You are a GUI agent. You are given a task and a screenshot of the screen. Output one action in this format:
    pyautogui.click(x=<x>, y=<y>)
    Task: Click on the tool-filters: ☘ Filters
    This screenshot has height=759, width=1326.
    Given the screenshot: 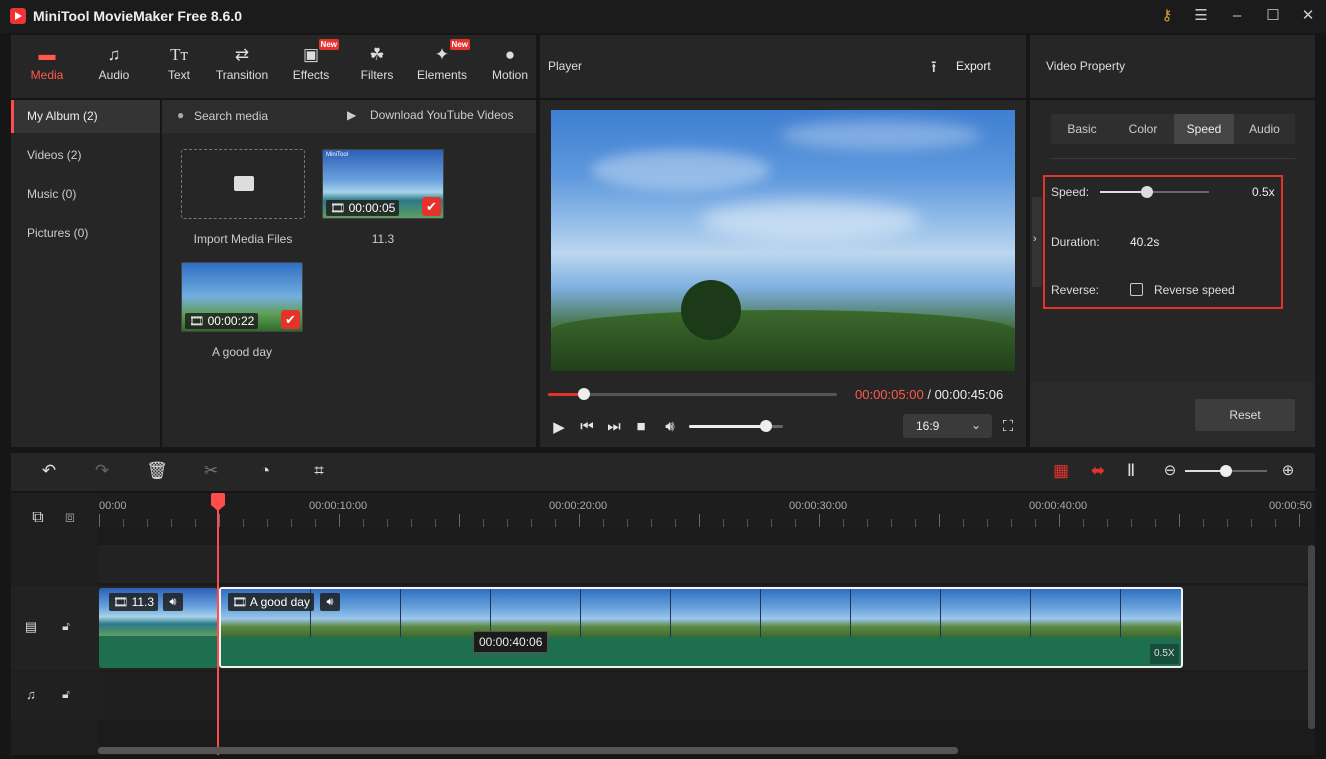 What is the action you would take?
    pyautogui.click(x=377, y=67)
    